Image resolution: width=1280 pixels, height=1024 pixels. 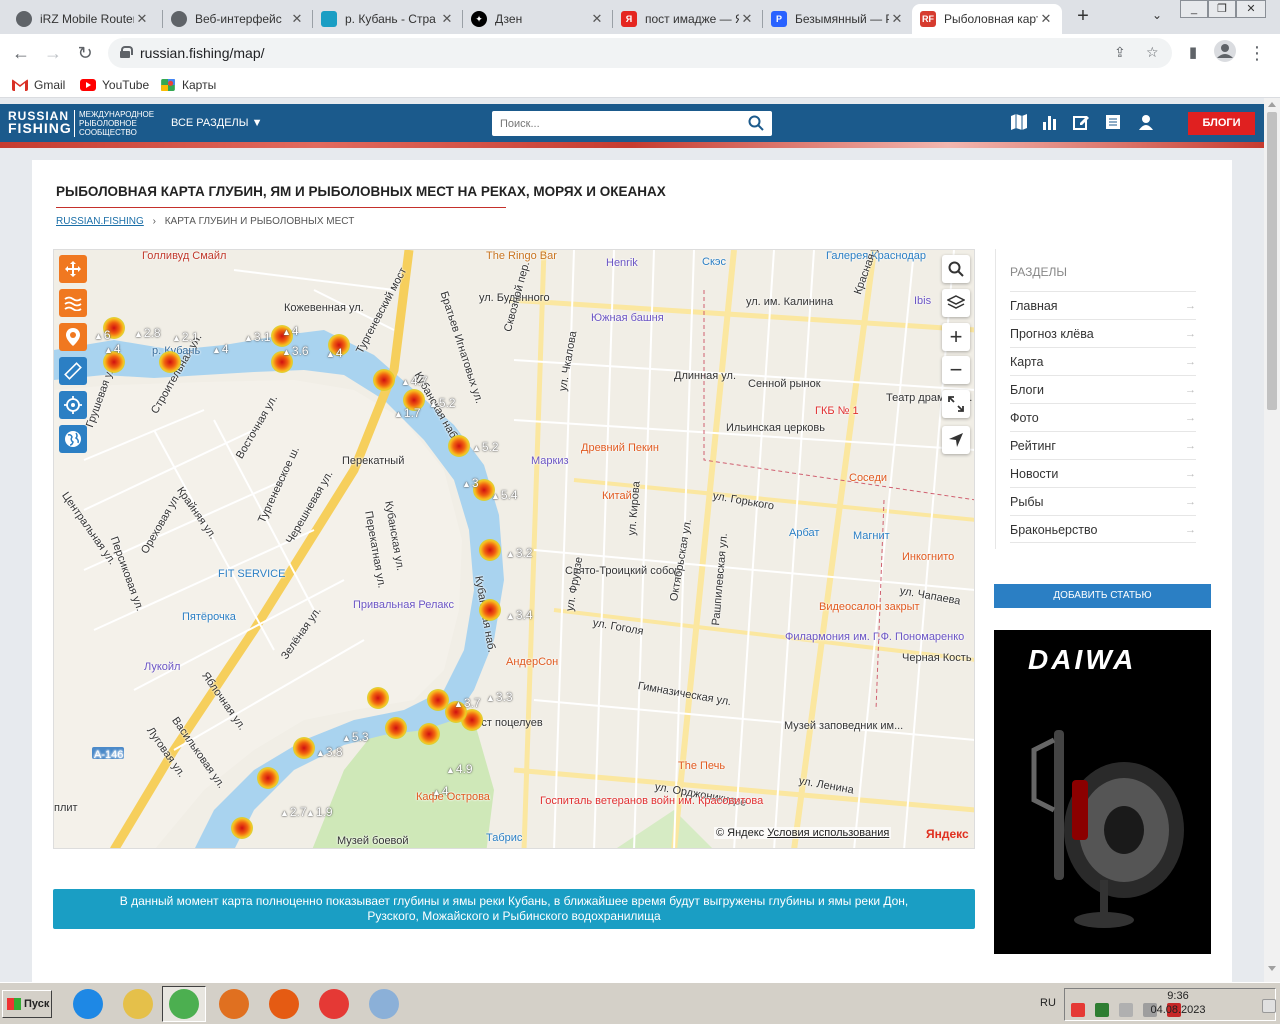 I want to click on add-article-button: ДОБАВИТЬ СТАТЬЮ, so click(x=1102, y=596).